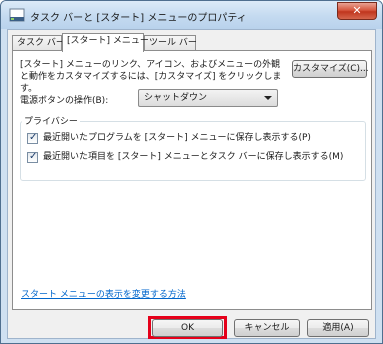 This screenshot has width=383, height=344. What do you see at coordinates (338, 328) in the screenshot?
I see `apply-button: 適用(A)` at bounding box center [338, 328].